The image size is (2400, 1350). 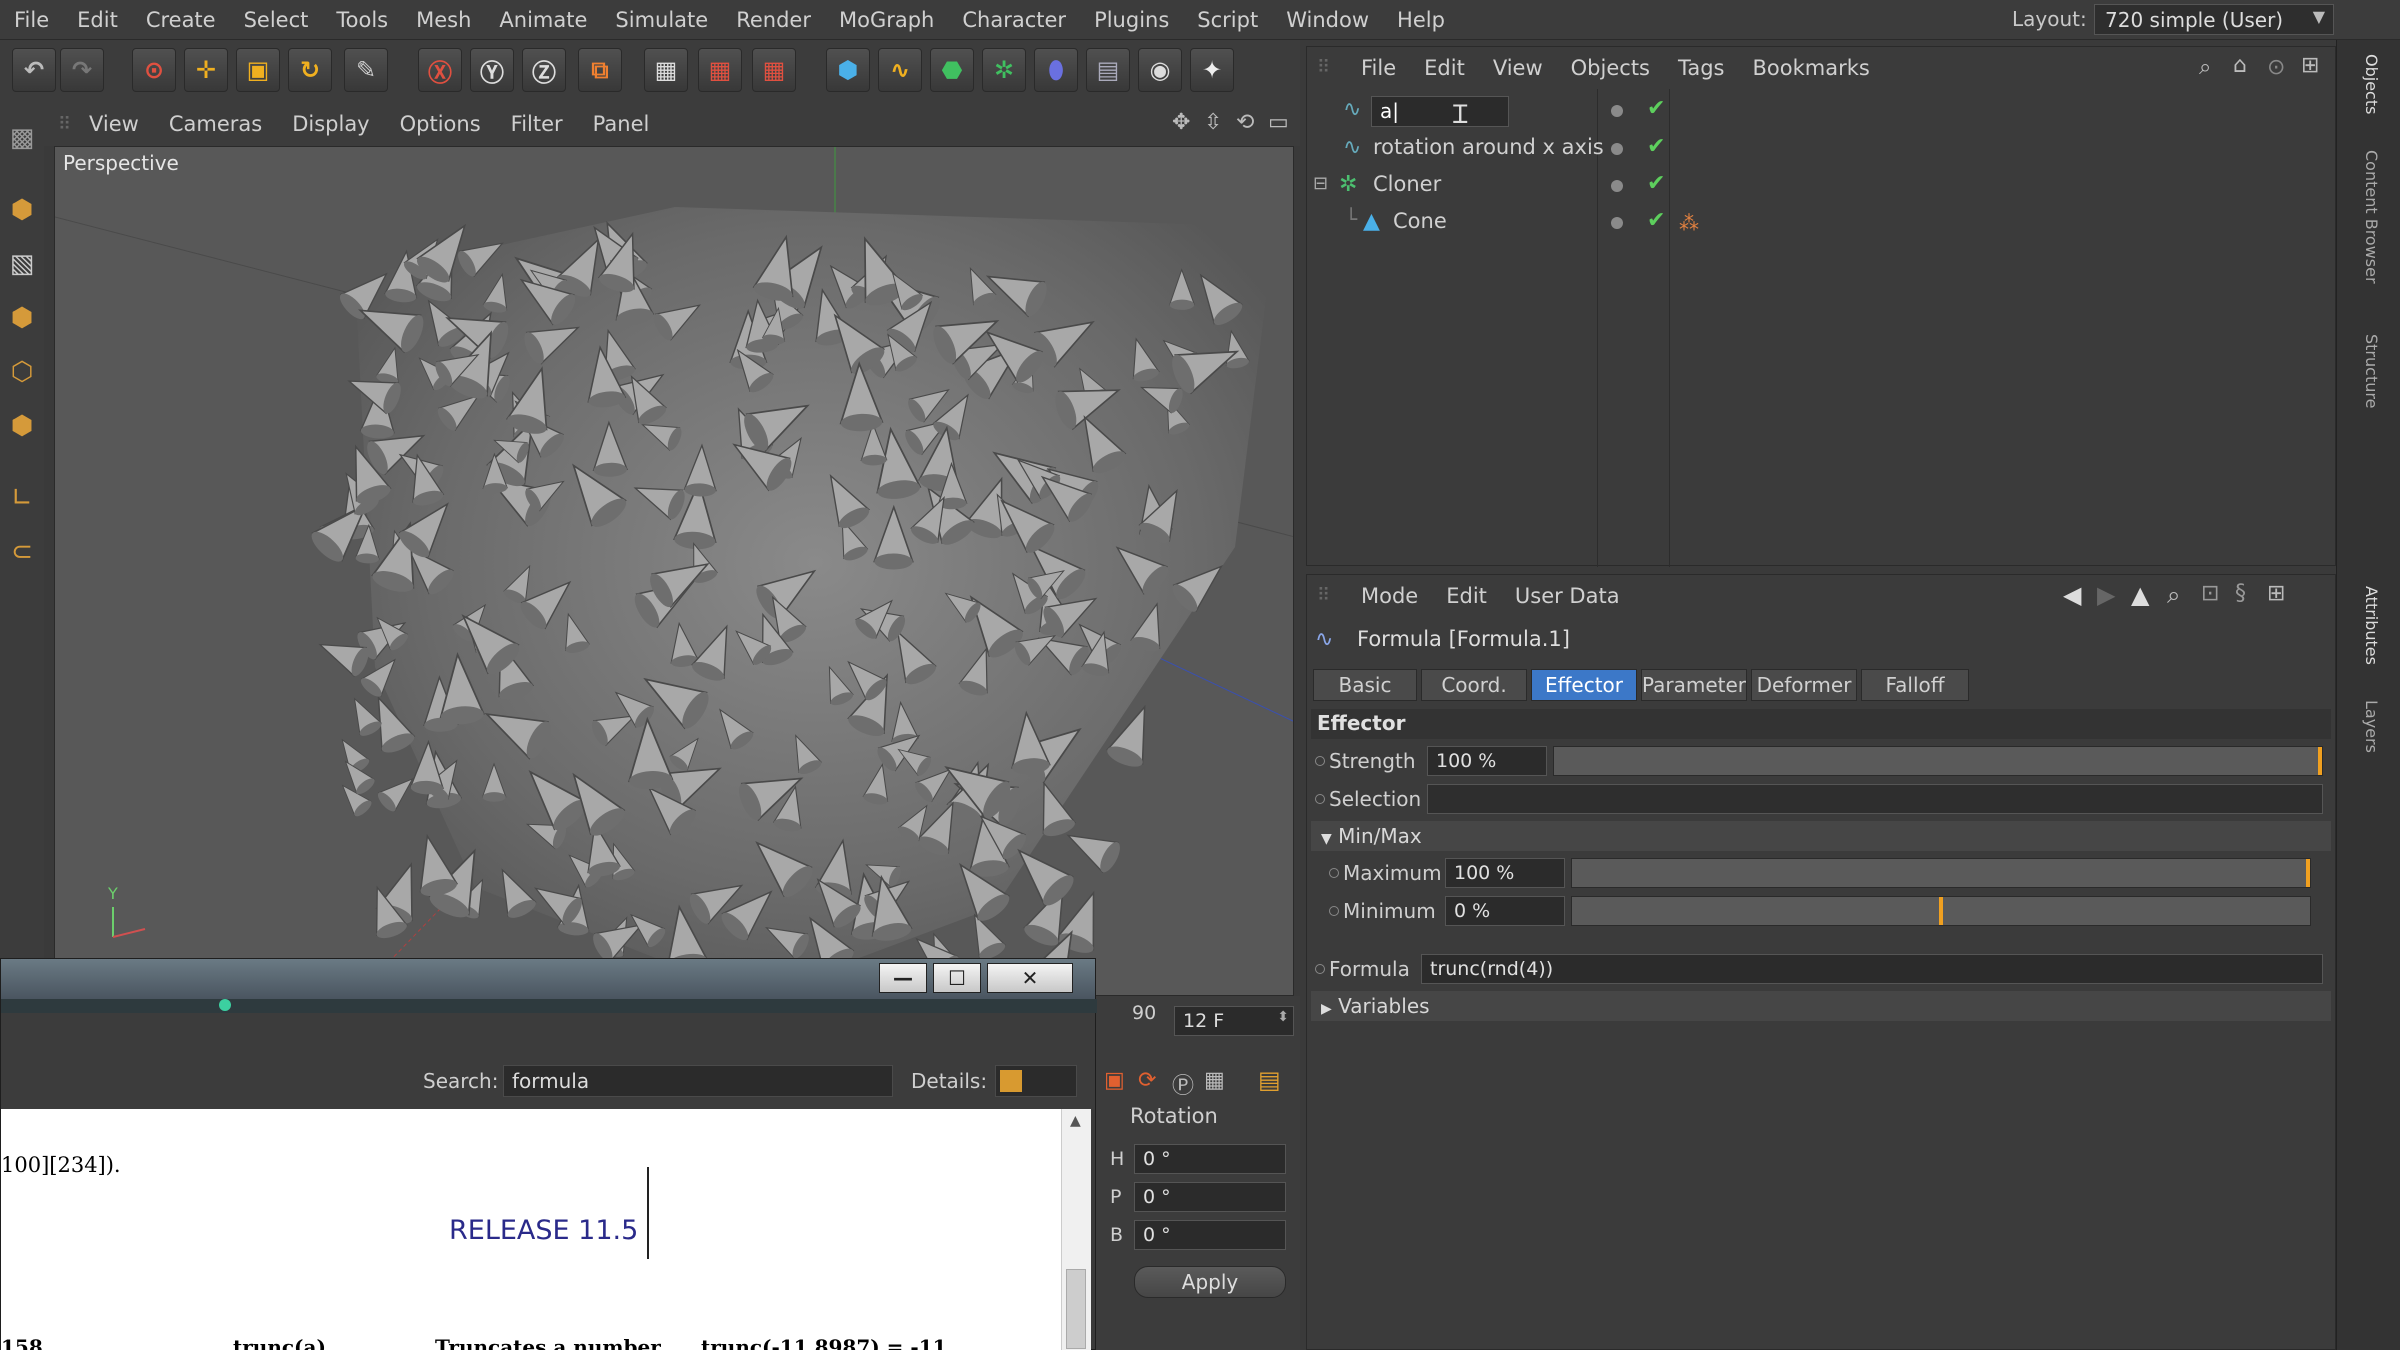 What do you see at coordinates (2366, 84) in the screenshot?
I see `vtab-objects: Objects` at bounding box center [2366, 84].